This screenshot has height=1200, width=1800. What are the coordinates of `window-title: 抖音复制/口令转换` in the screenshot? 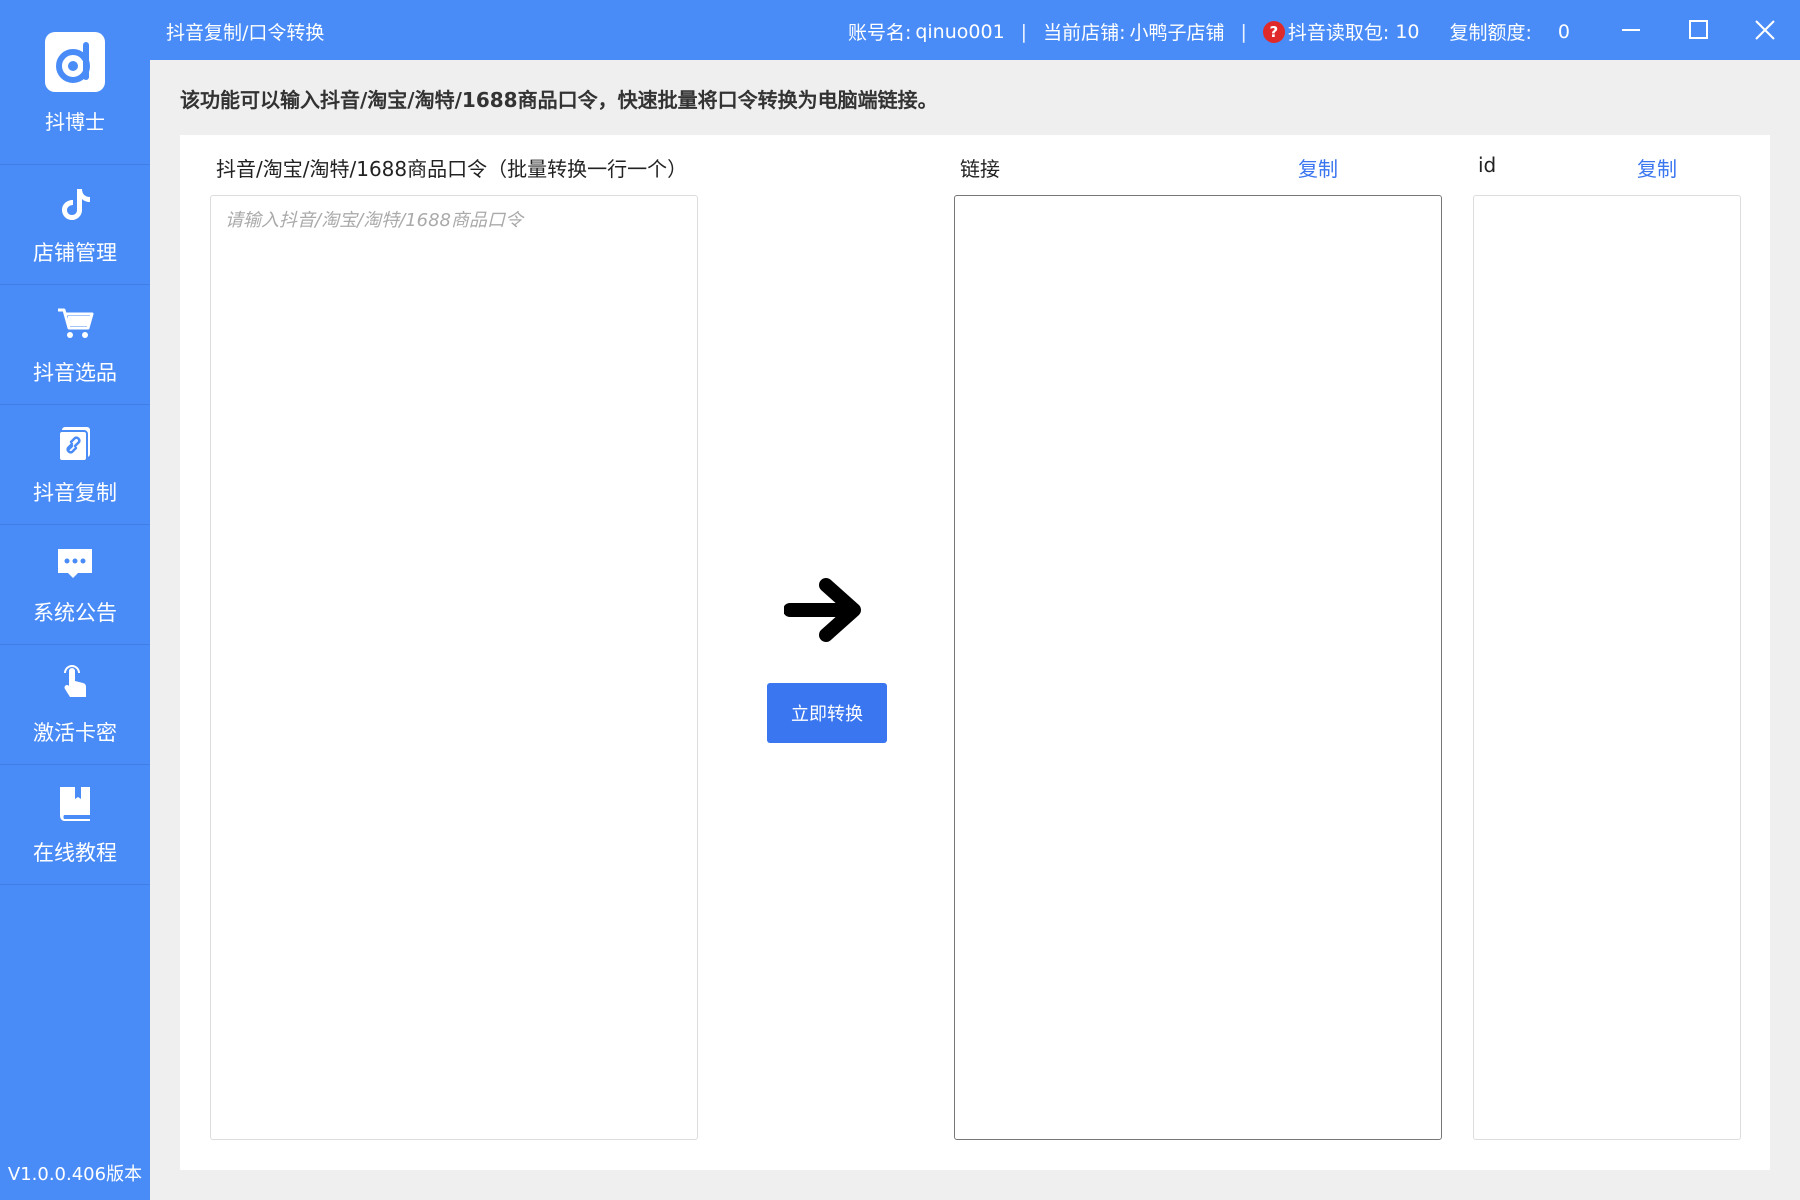 It's located at (245, 33).